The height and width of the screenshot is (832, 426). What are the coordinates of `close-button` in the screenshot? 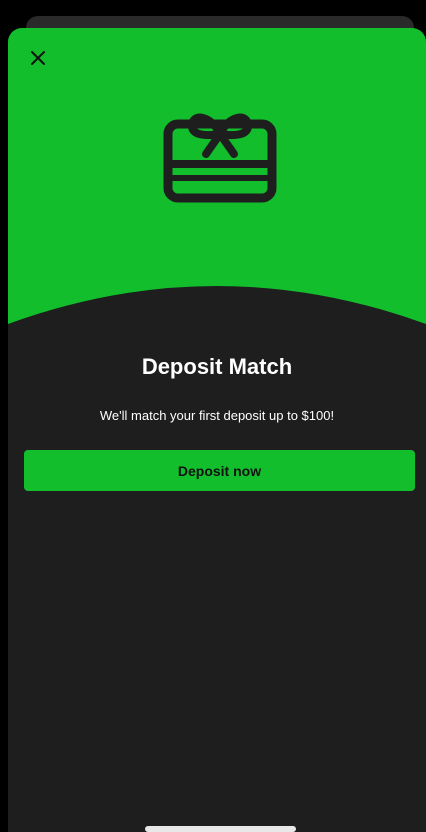 It's located at (38, 58).